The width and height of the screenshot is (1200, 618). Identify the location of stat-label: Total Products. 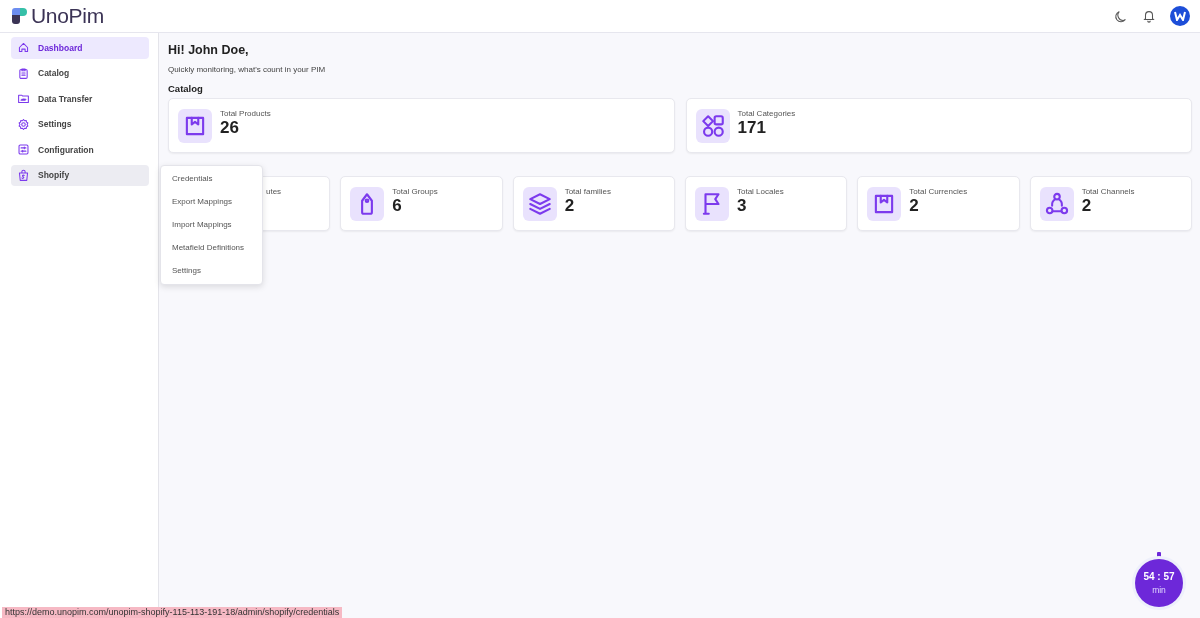
(245, 113).